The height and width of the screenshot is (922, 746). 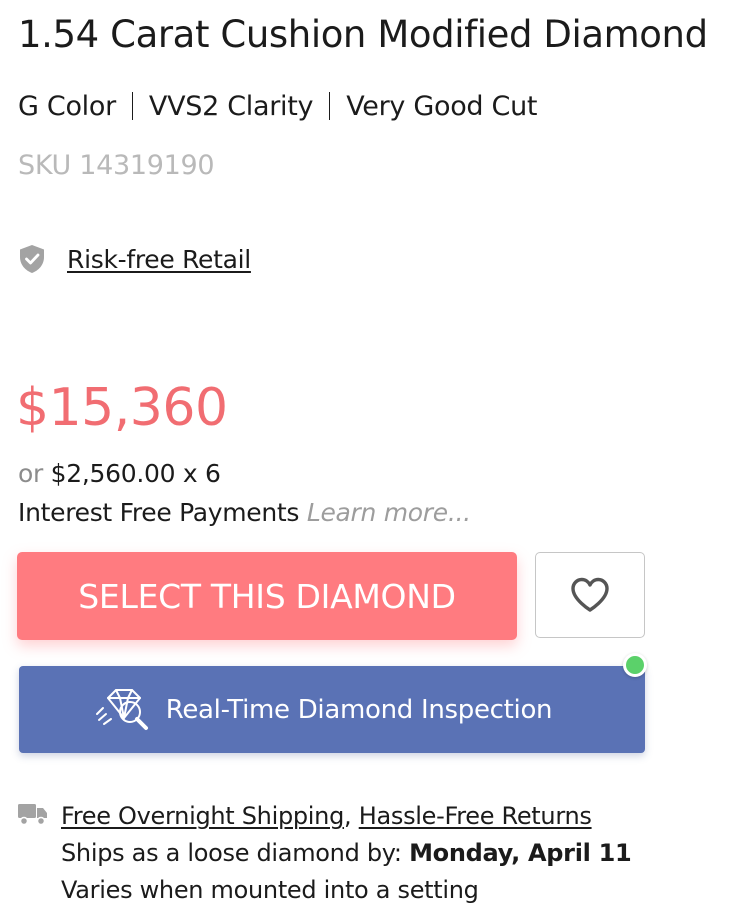 I want to click on diamond-magnifier-icon, so click(x=121, y=709).